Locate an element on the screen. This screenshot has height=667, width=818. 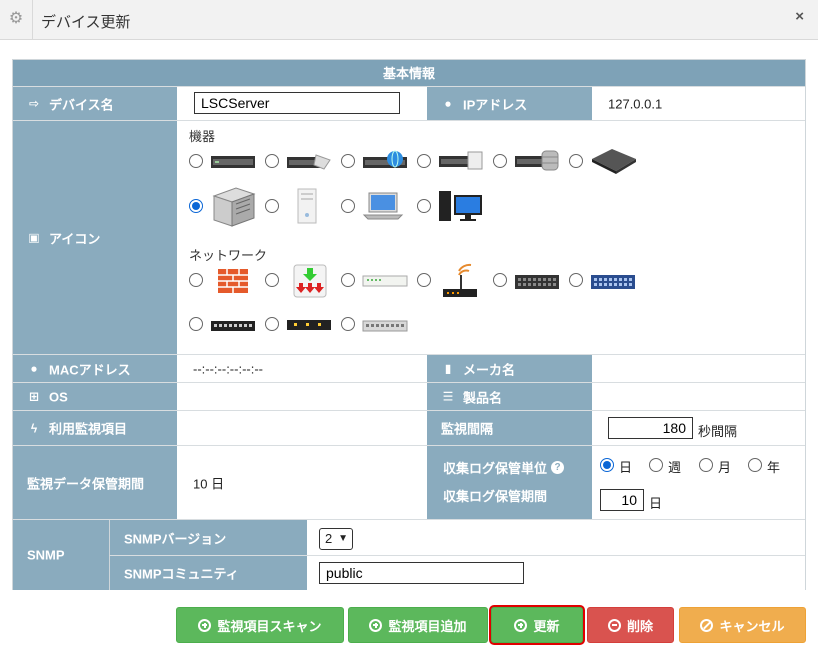
radio-rack-server is located at coordinates (196, 161).